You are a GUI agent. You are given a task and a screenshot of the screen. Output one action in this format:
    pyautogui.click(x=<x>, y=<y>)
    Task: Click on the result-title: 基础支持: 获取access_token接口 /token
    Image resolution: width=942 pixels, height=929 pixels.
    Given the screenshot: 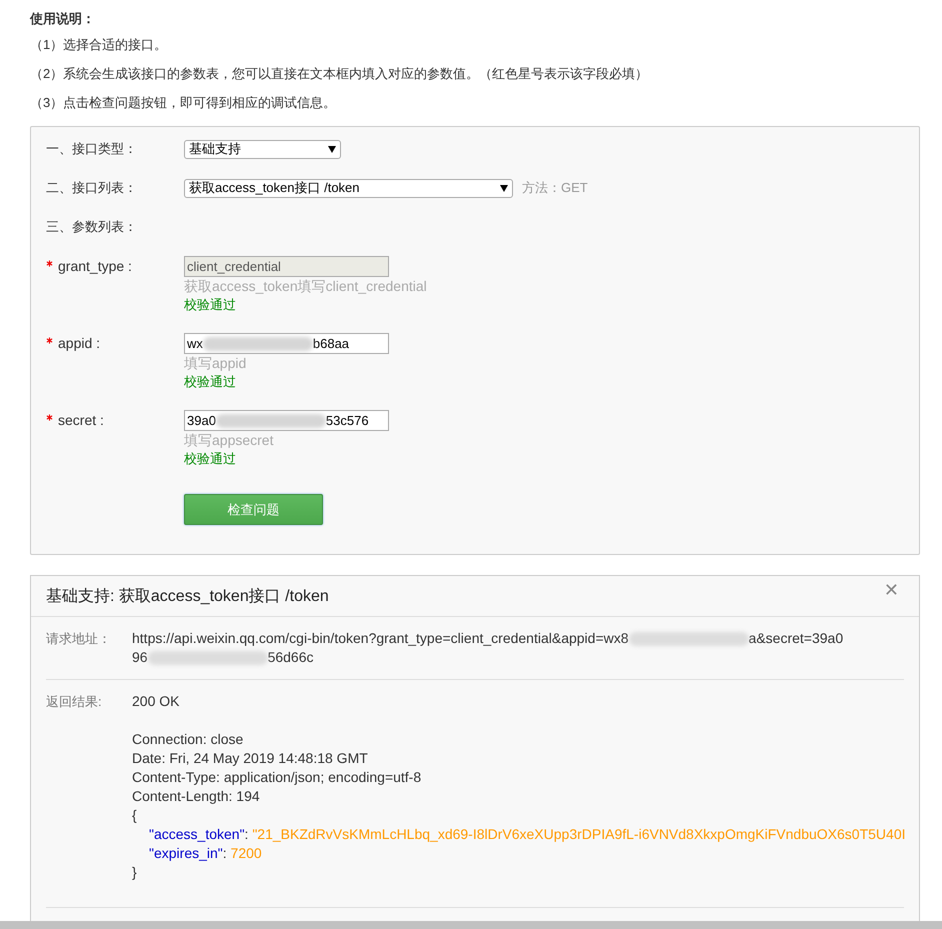 What is the action you would take?
    pyautogui.click(x=187, y=596)
    